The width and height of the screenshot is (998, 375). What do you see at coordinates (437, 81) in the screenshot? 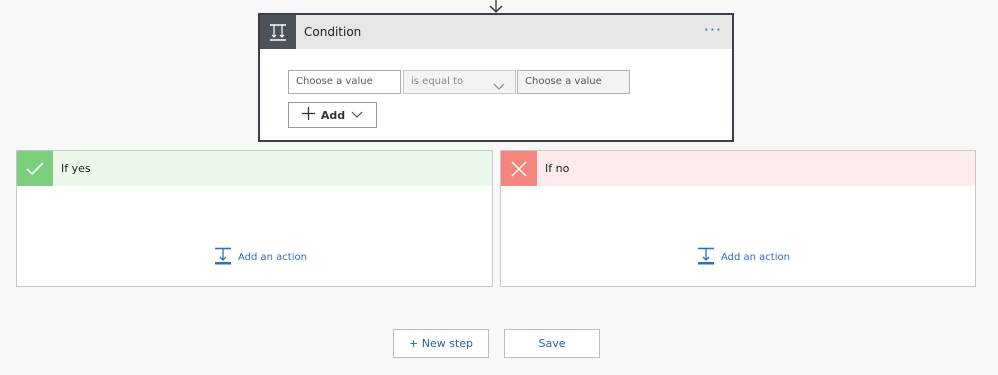
I see `operator-label: is equal to` at bounding box center [437, 81].